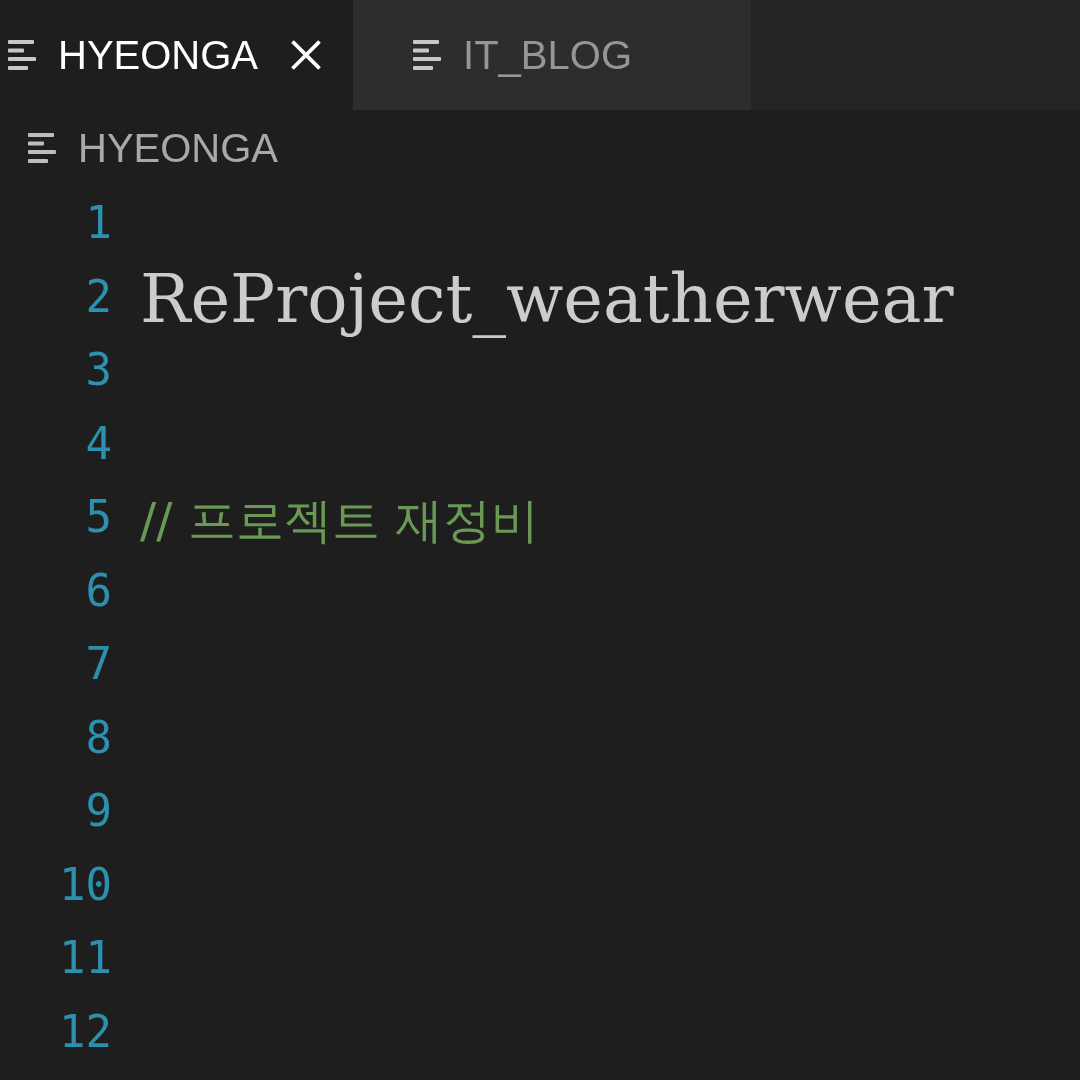 The image size is (1080, 1080). I want to click on code-comment: // 프로젝트 재정비, so click(339, 520).